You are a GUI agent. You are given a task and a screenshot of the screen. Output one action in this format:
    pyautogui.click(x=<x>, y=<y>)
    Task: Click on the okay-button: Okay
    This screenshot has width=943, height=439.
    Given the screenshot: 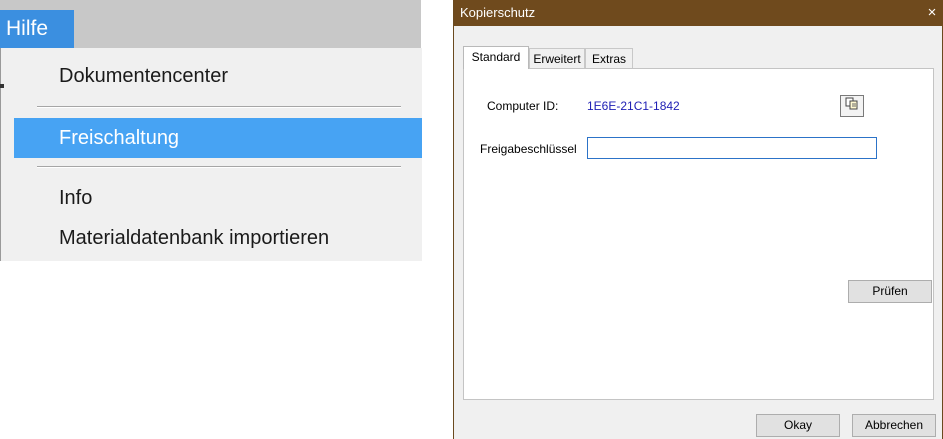 What is the action you would take?
    pyautogui.click(x=798, y=425)
    